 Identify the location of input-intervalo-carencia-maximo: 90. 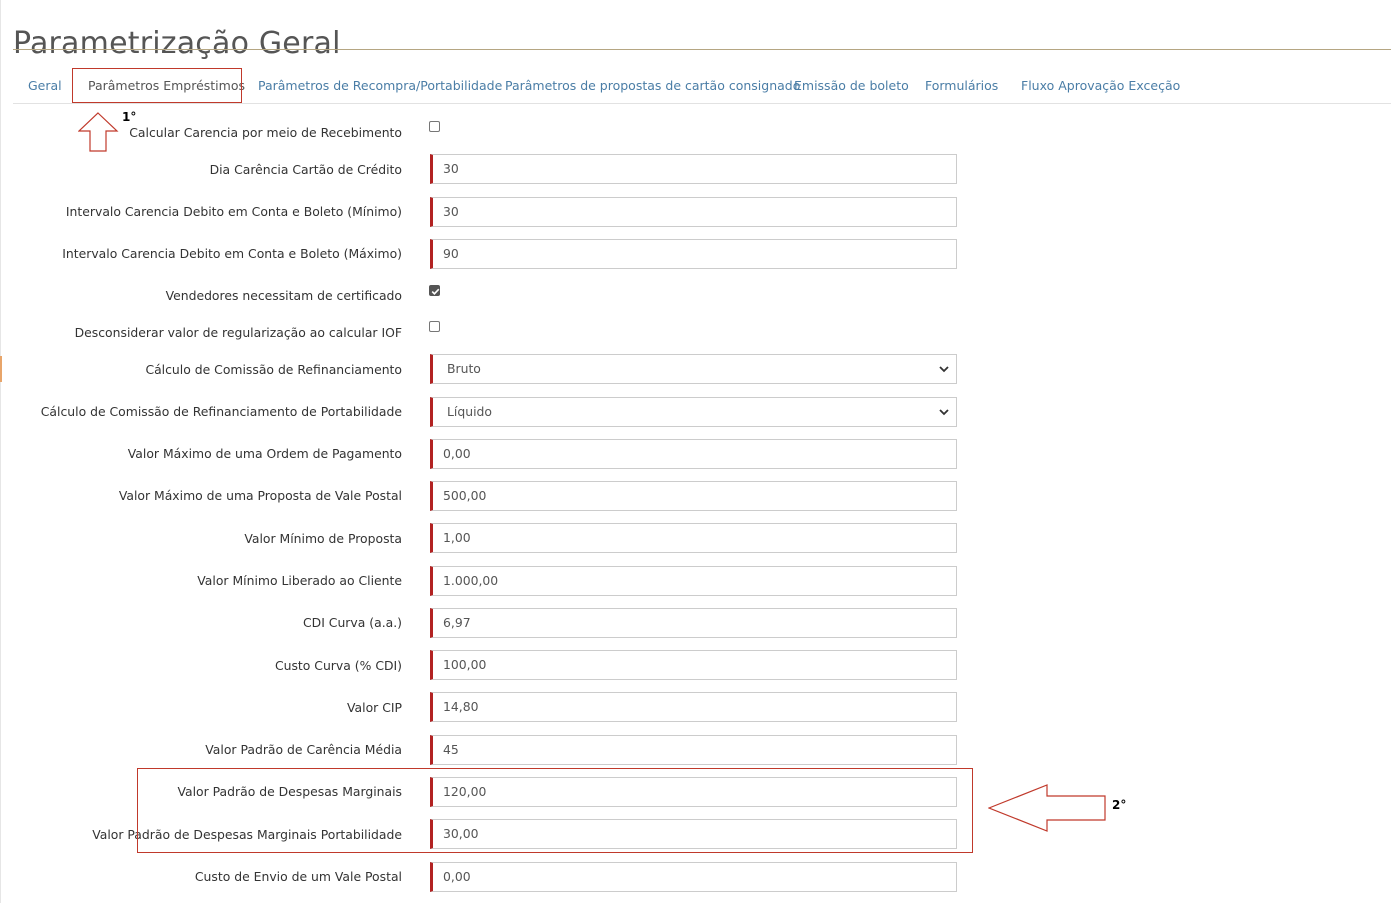
(693, 254).